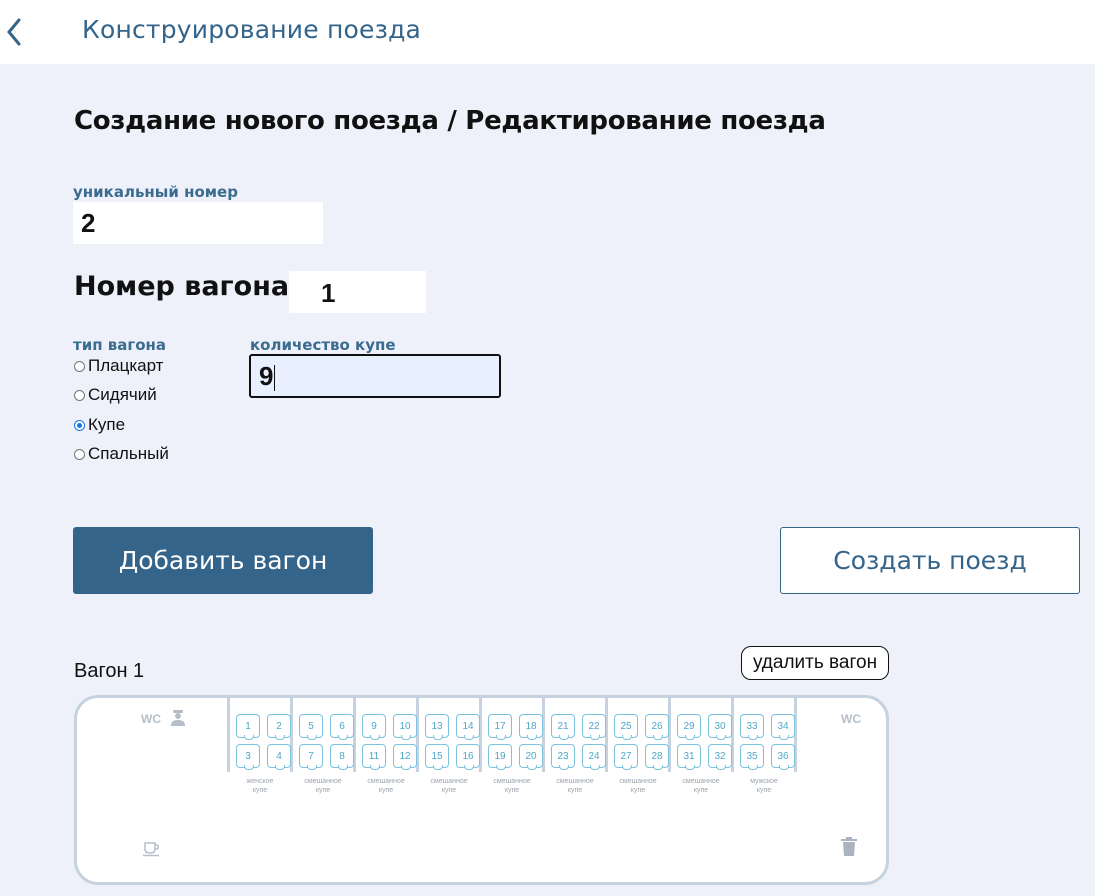  Describe the element at coordinates (374, 727) in the screenshot. I see `seat: 9` at that location.